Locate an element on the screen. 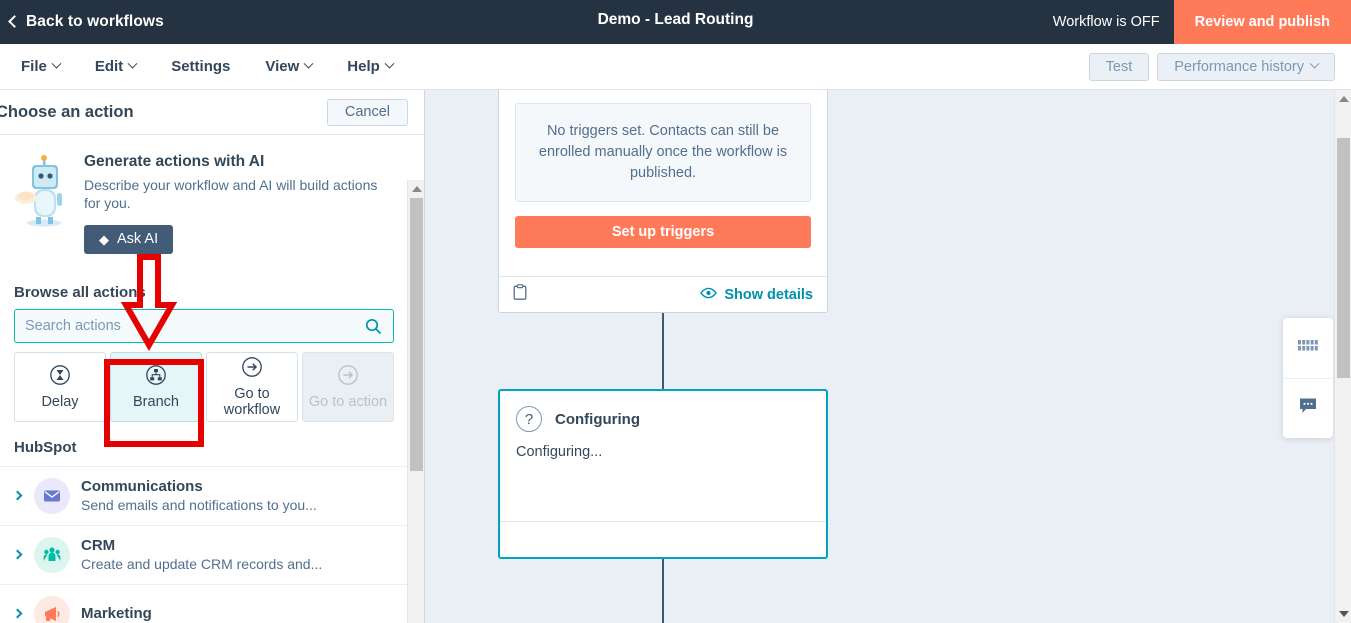 The image size is (1351, 623). show-details-label: Show details is located at coordinates (768, 294).